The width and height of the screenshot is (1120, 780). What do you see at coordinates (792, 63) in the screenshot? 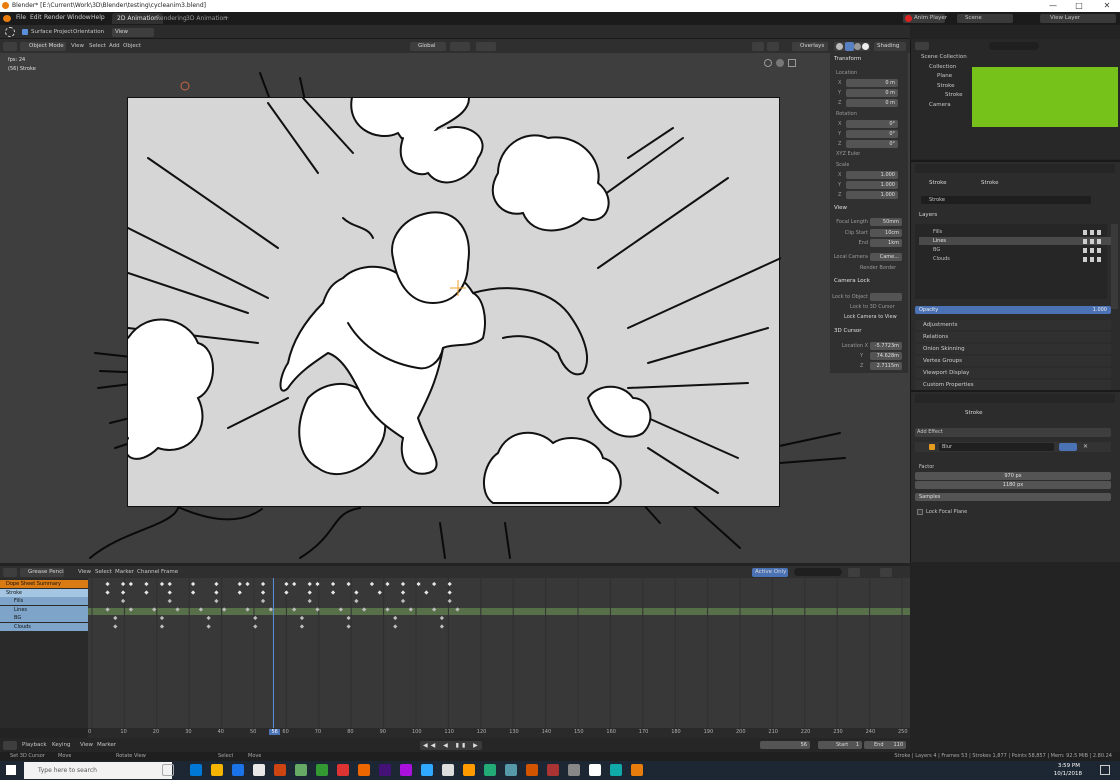
I see `camera-view-icon` at bounding box center [792, 63].